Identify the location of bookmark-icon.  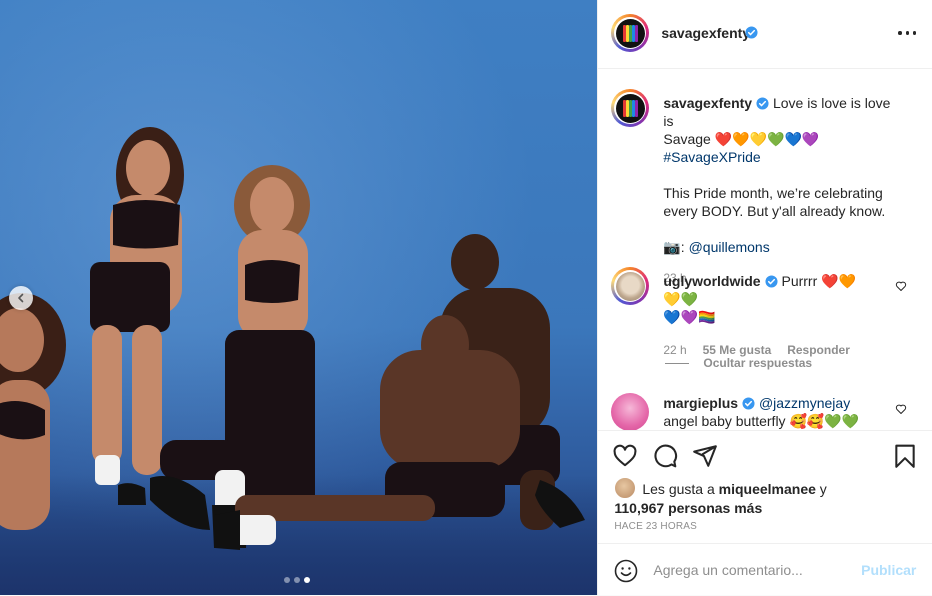
(905, 456).